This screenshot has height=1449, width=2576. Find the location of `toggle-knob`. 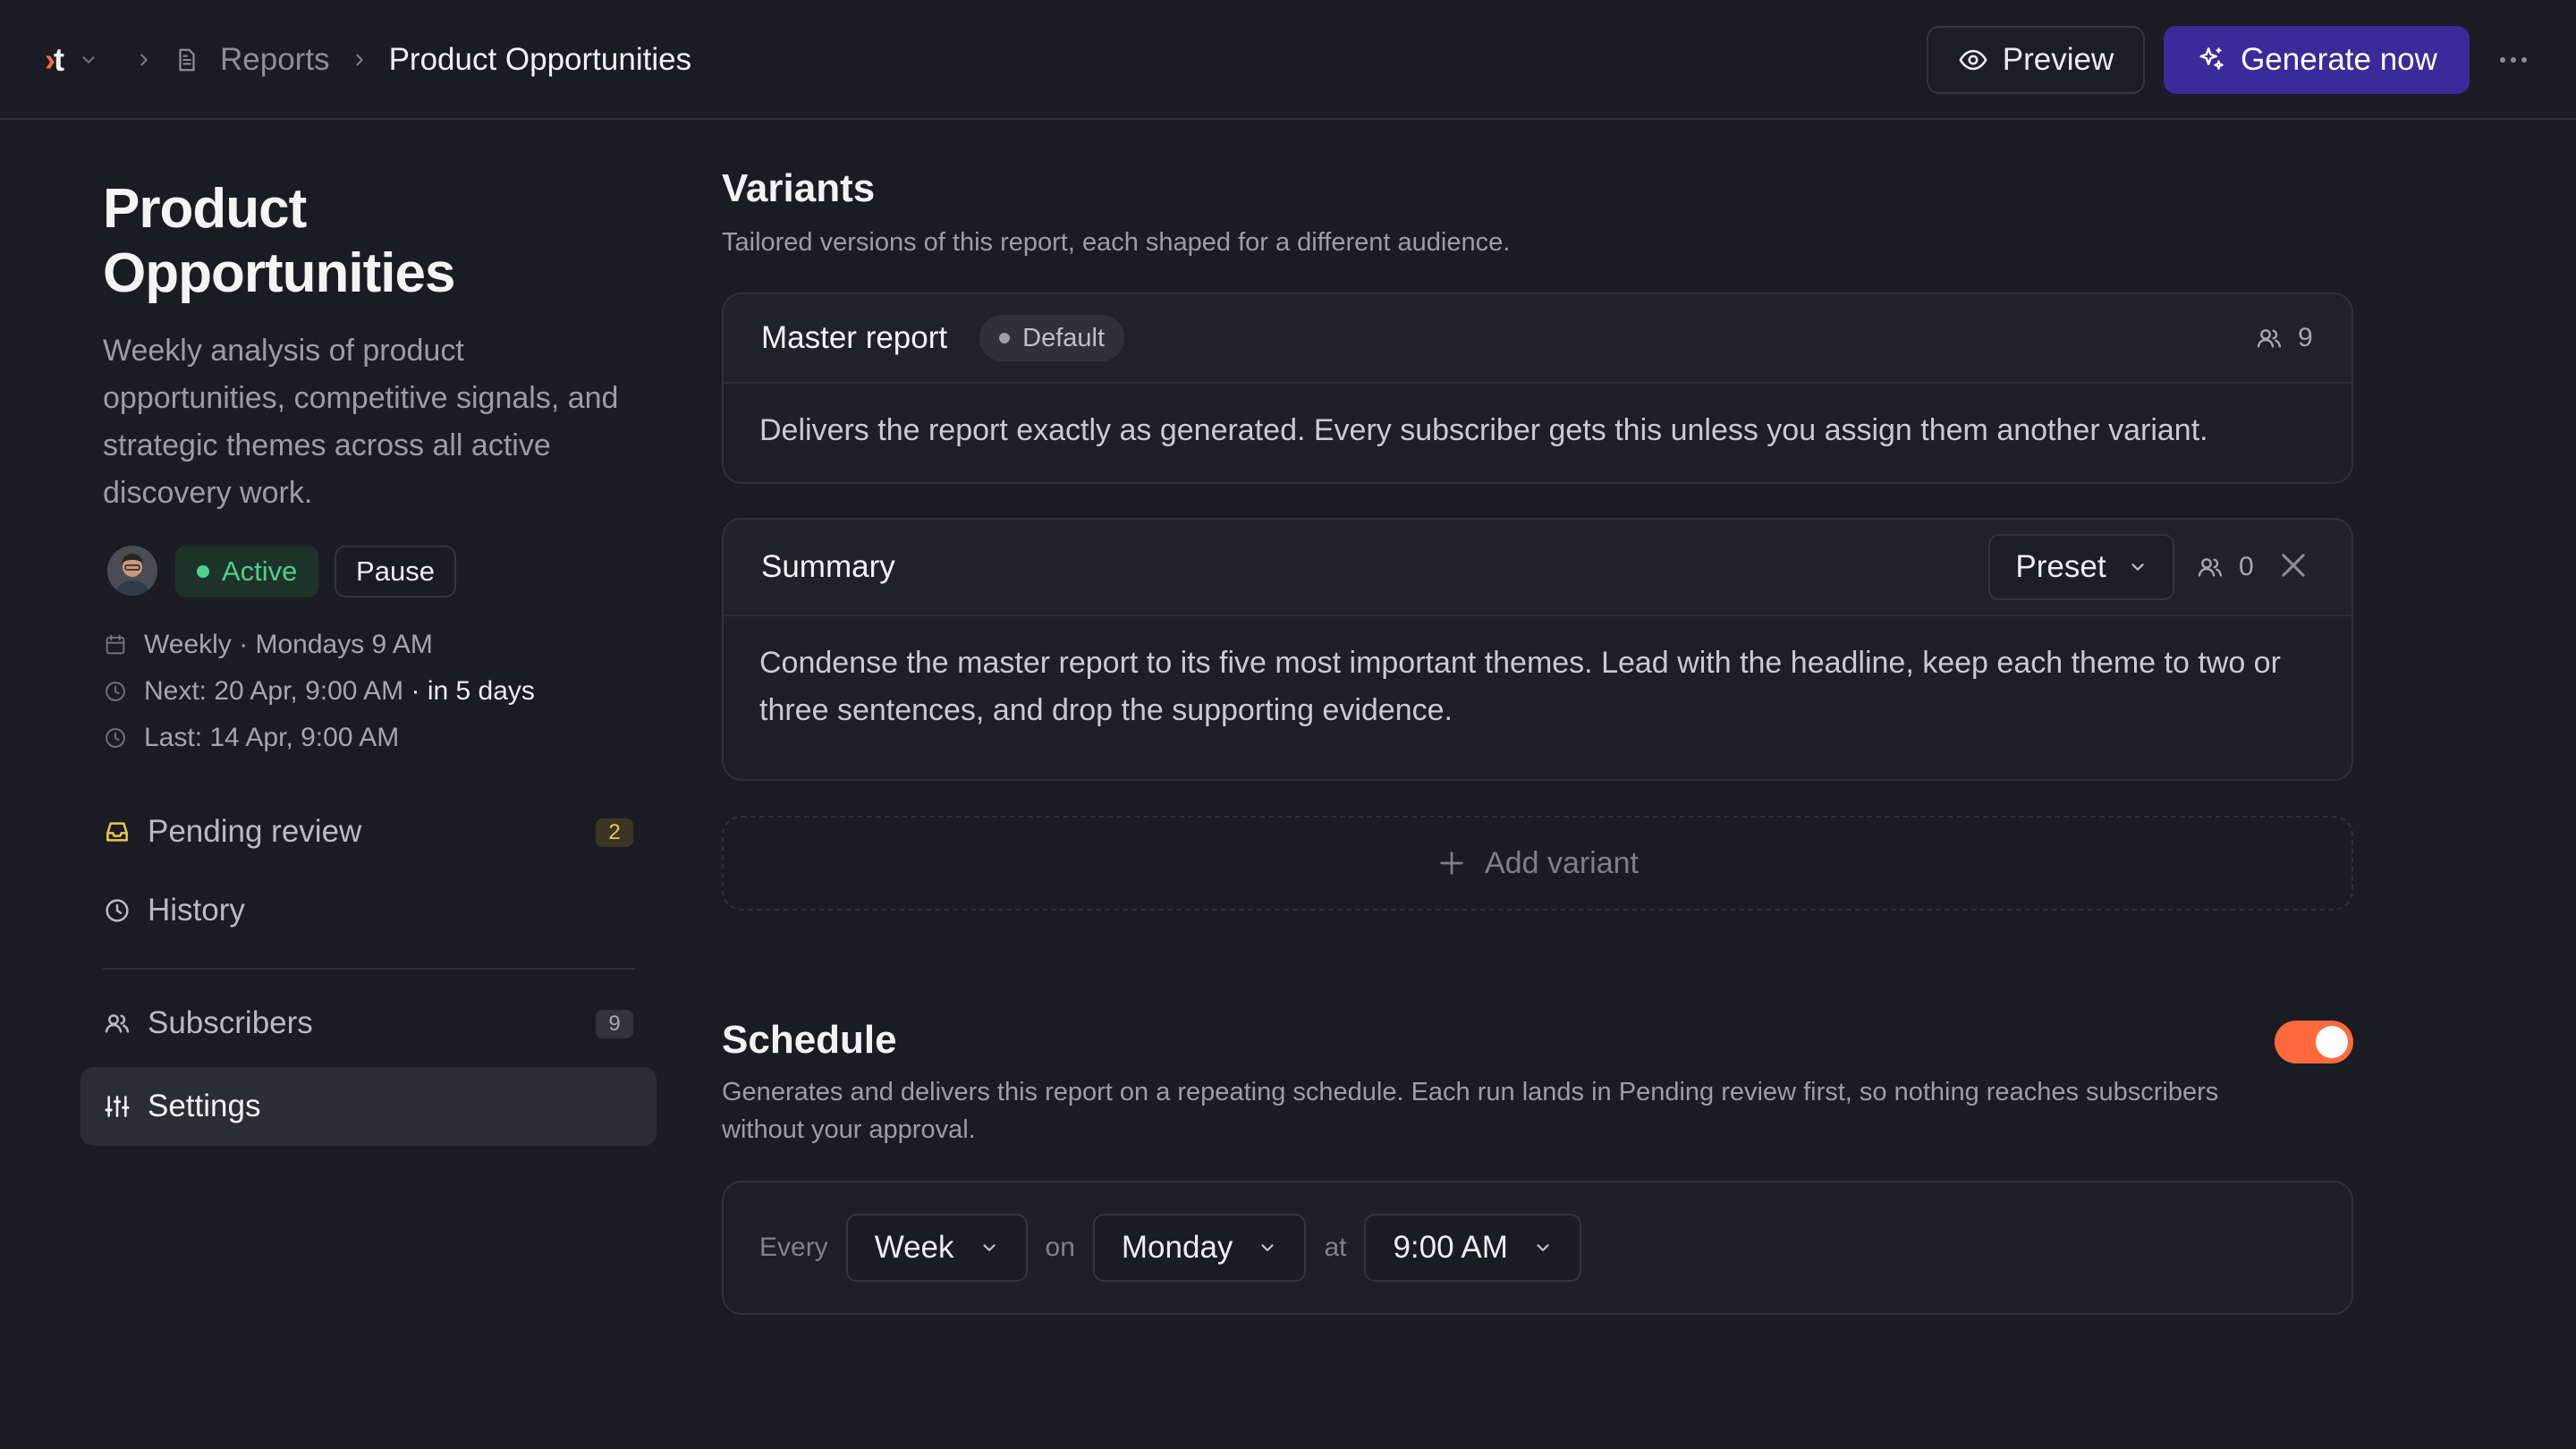

toggle-knob is located at coordinates (2332, 1042).